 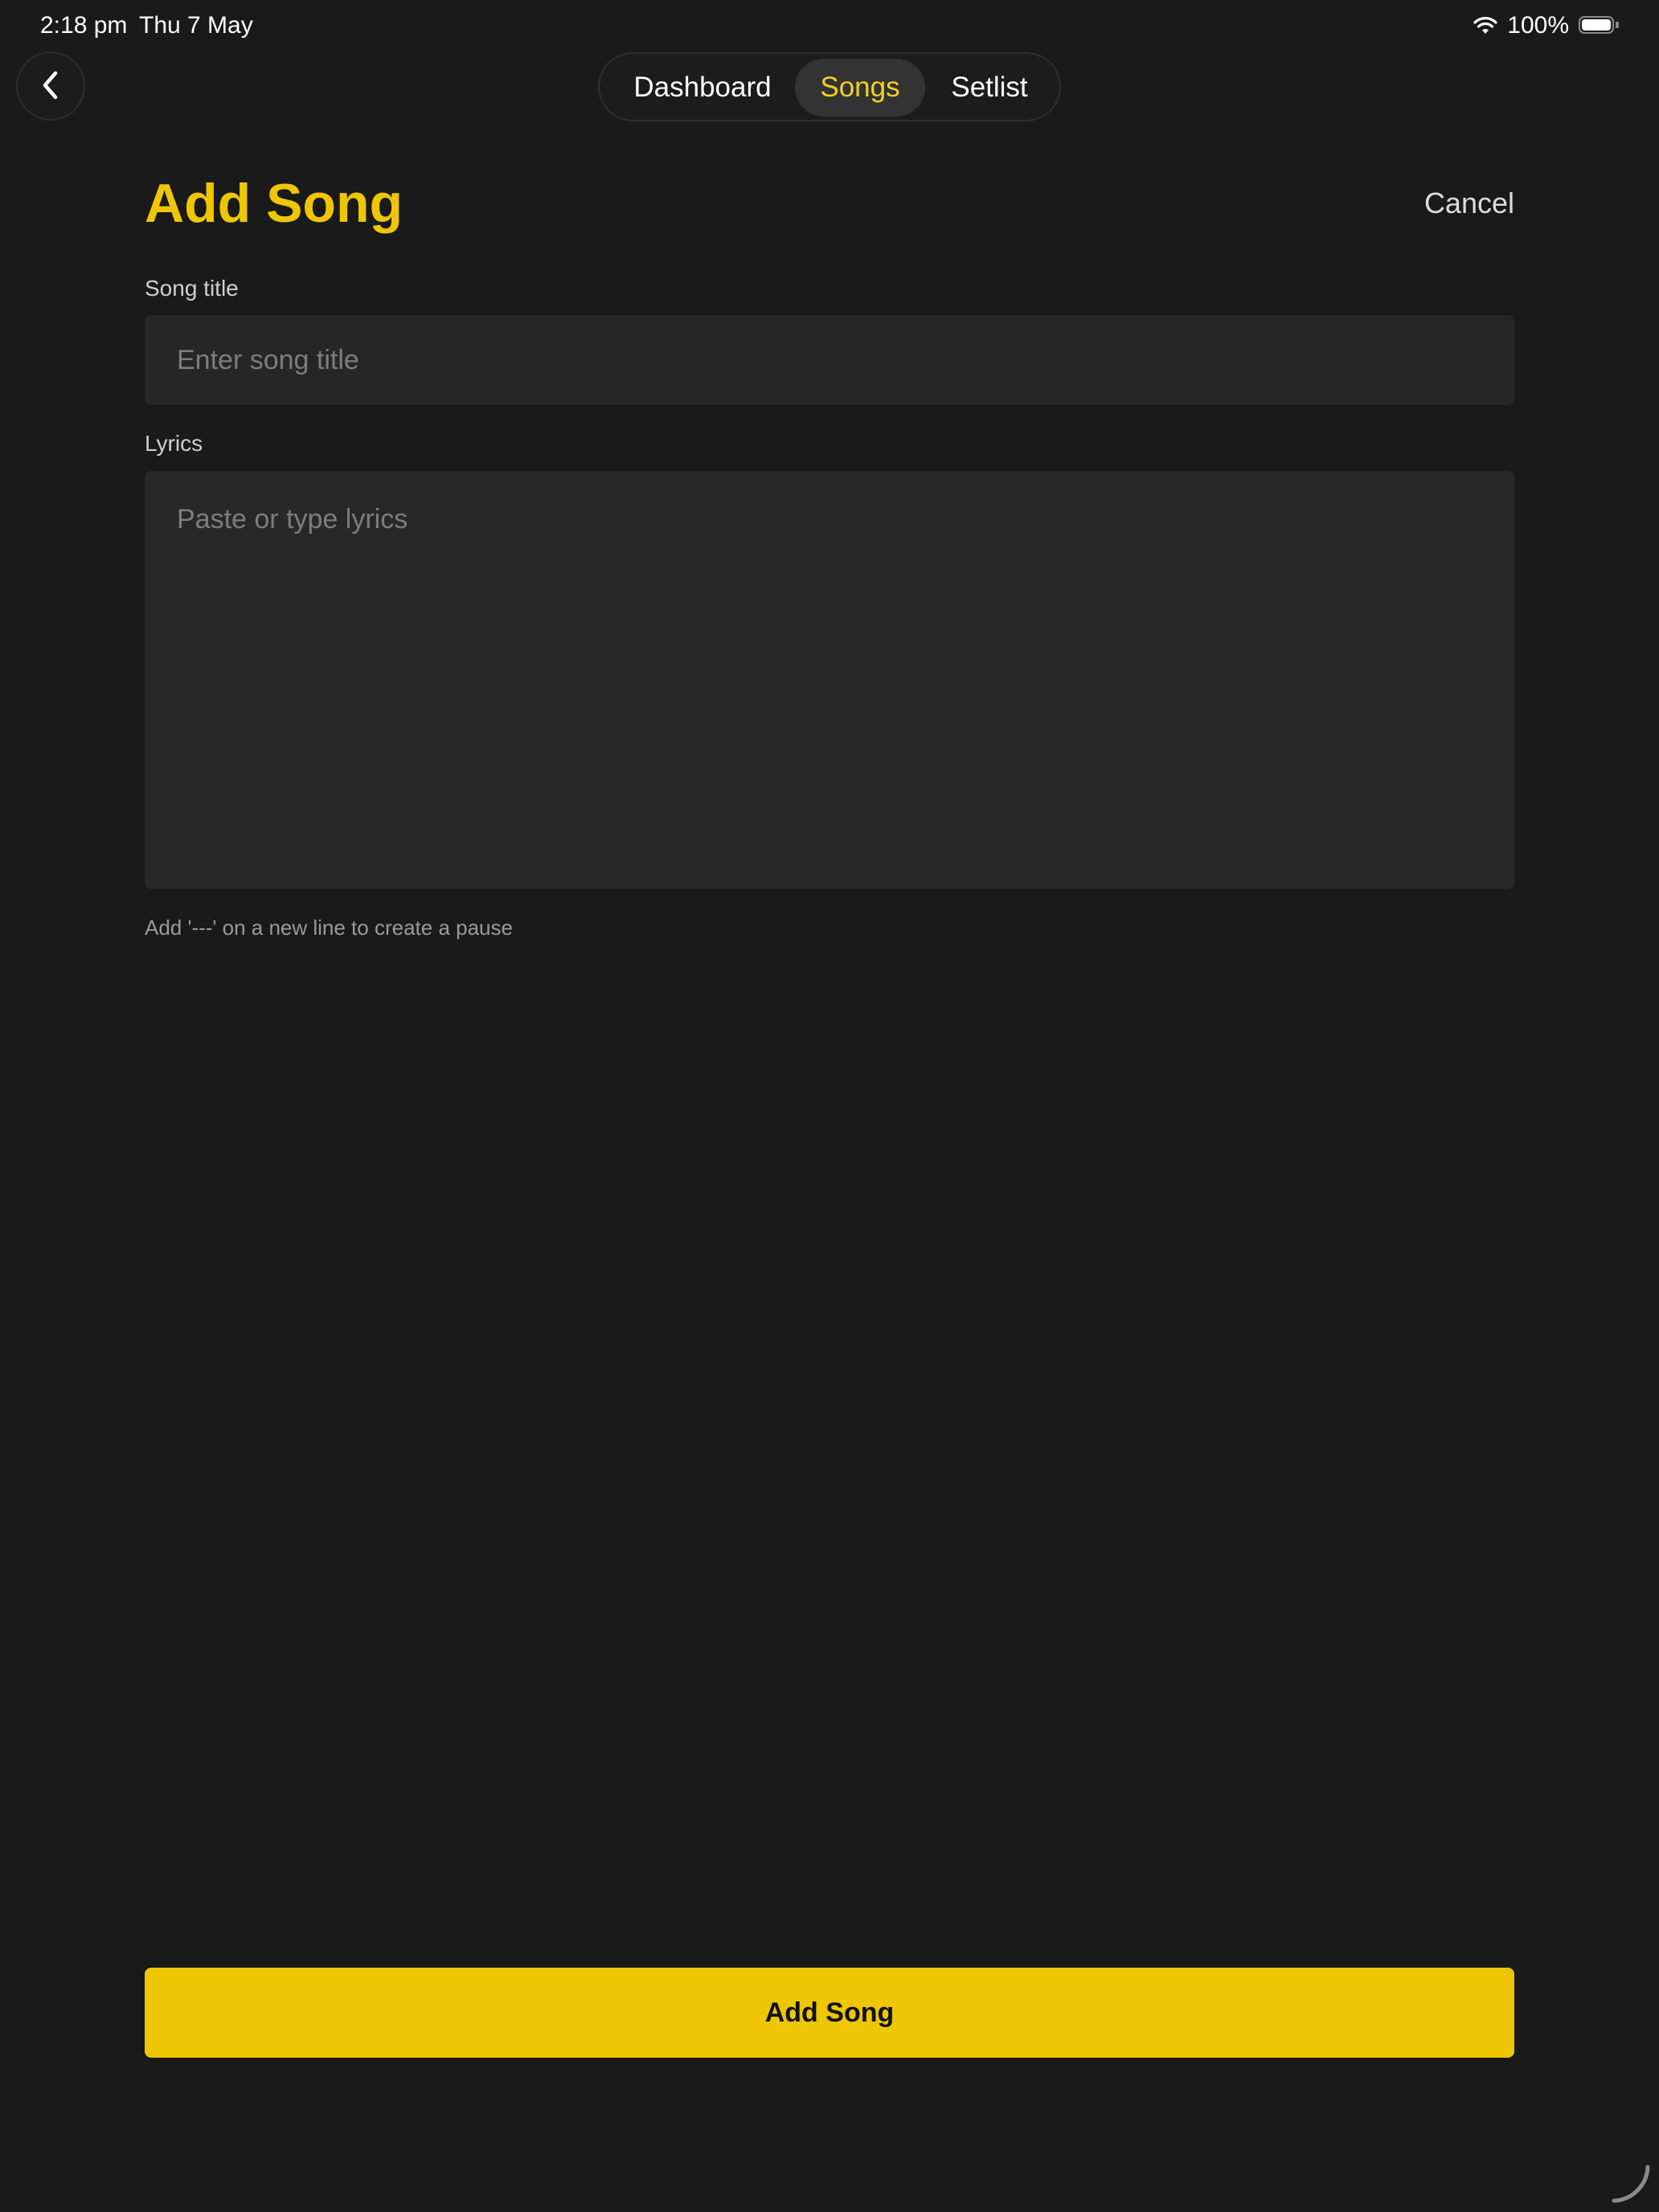 What do you see at coordinates (702, 88) in the screenshot?
I see `tab-dashboard: Dashboard` at bounding box center [702, 88].